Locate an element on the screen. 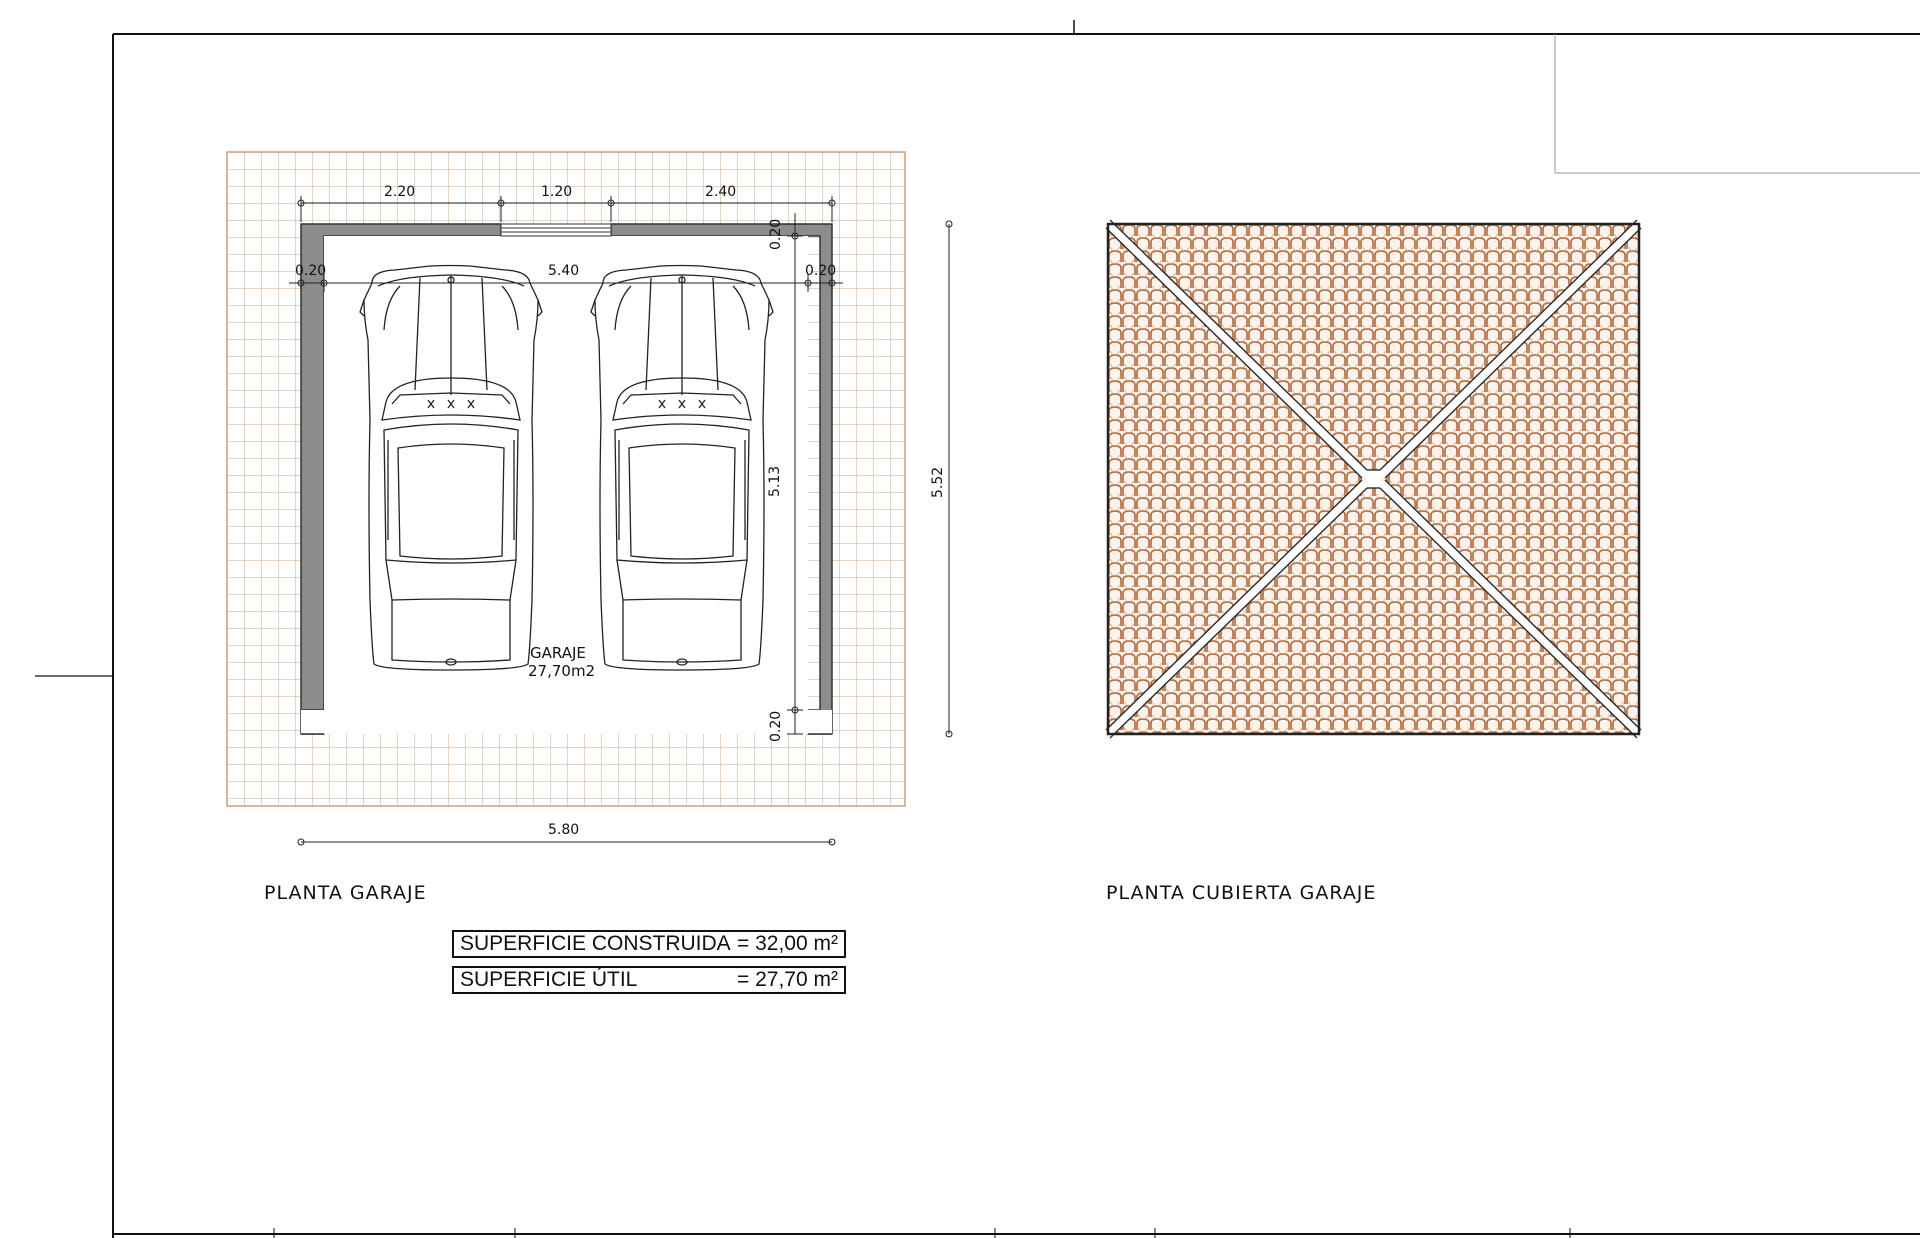 The image size is (1920, 1238). dim-inner-width: 5.40 is located at coordinates (563, 271).